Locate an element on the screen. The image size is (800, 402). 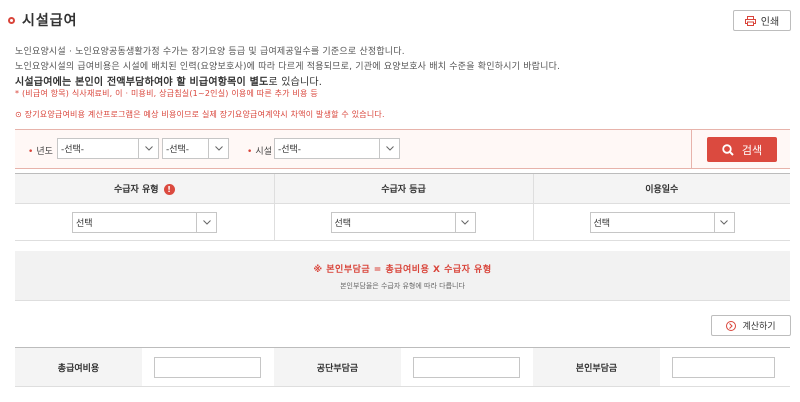
facility-select-value: -선택- is located at coordinates (290, 150).